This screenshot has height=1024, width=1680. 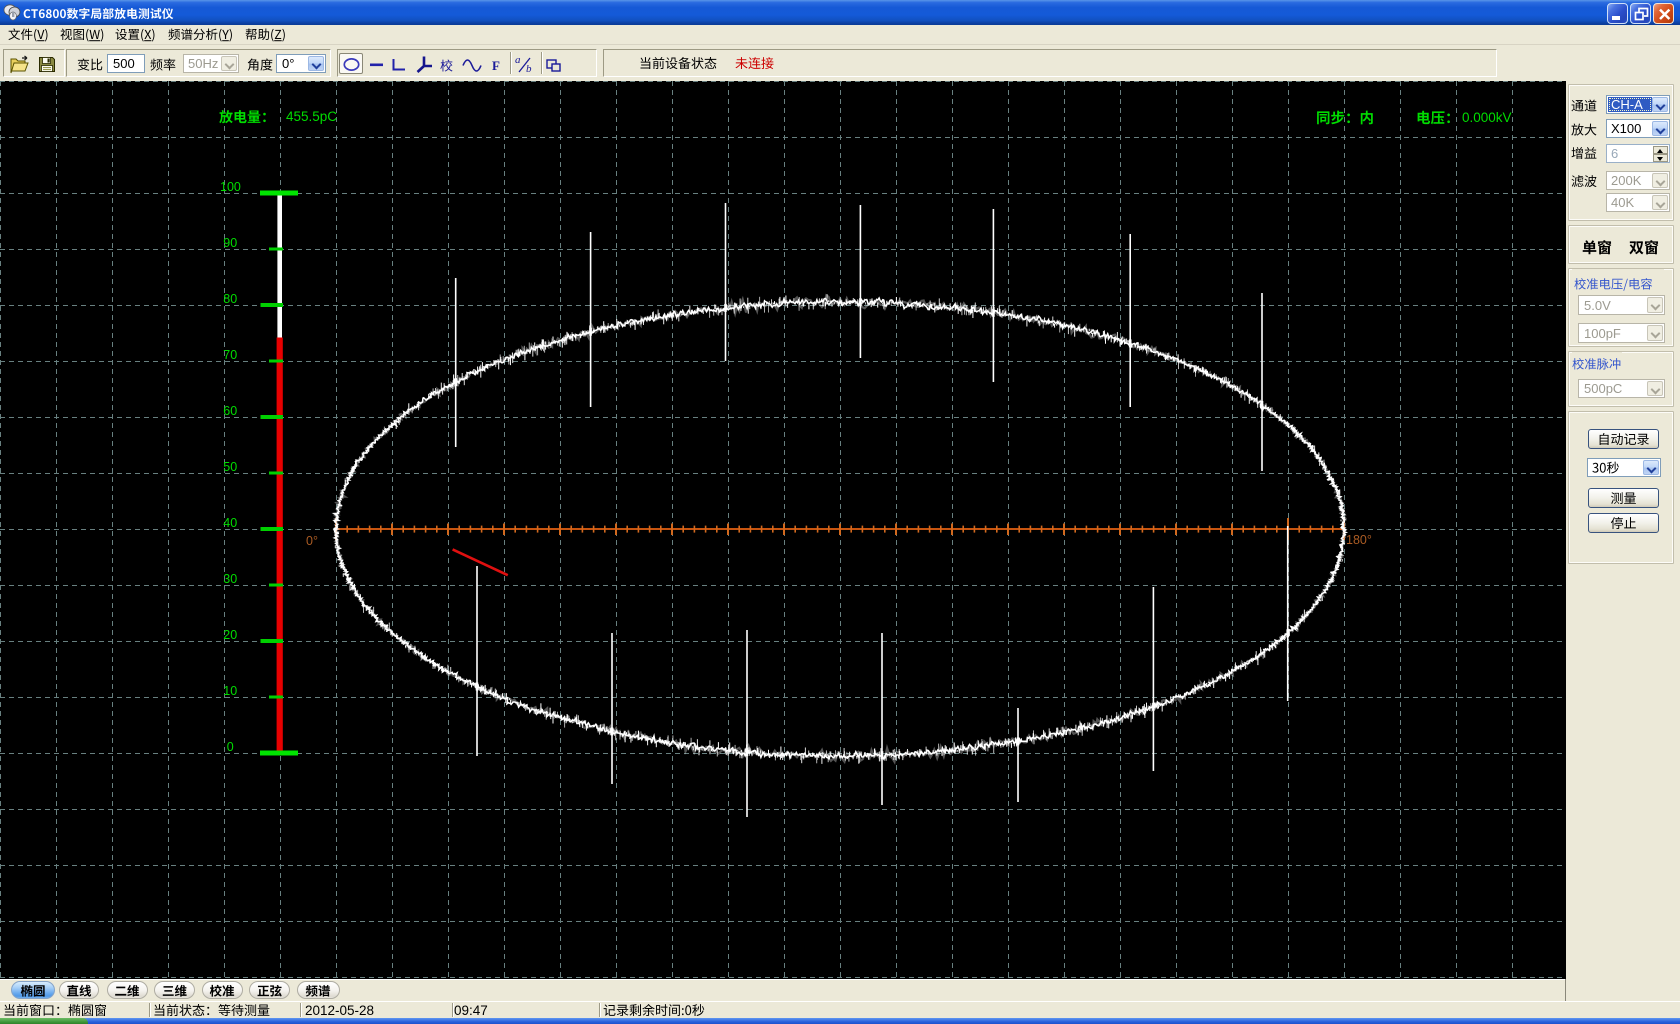 What do you see at coordinates (230, 747) in the screenshot?
I see `svg-text: 0` at bounding box center [230, 747].